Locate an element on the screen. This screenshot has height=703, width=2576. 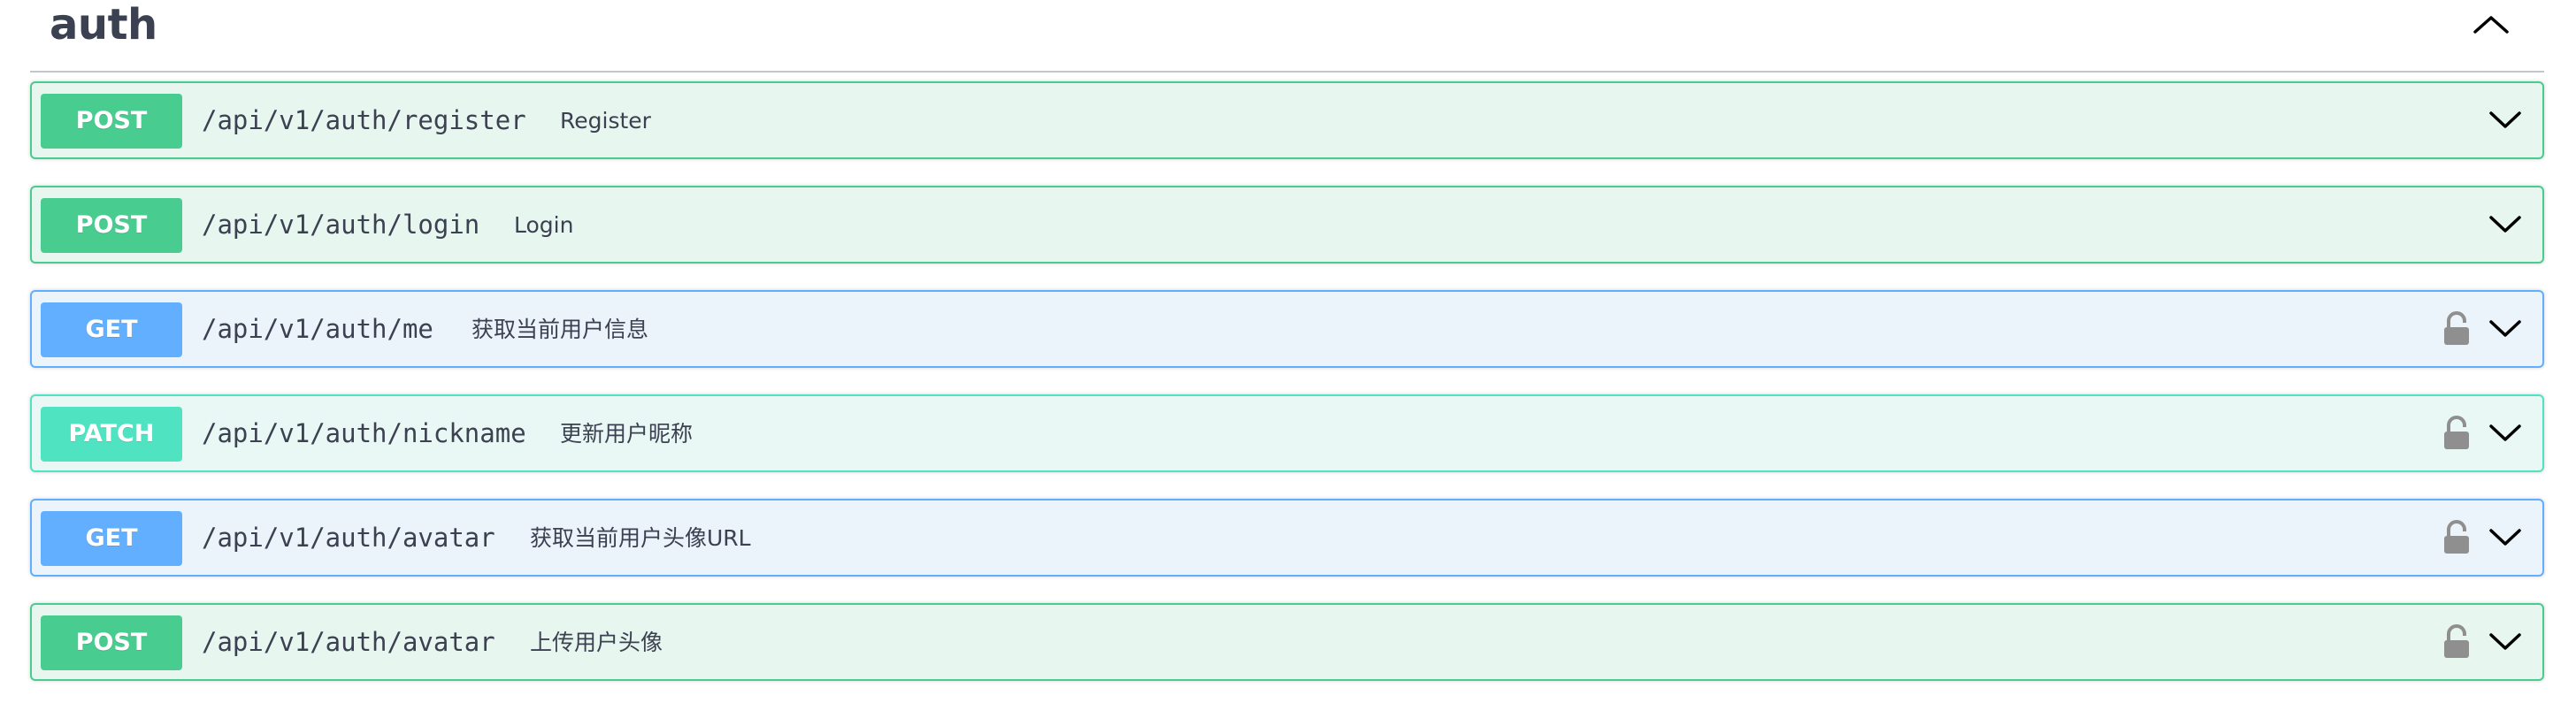
operation-post-avatar: POST /api/v1/auth/avatar 上传用户头像 is located at coordinates (1287, 642).